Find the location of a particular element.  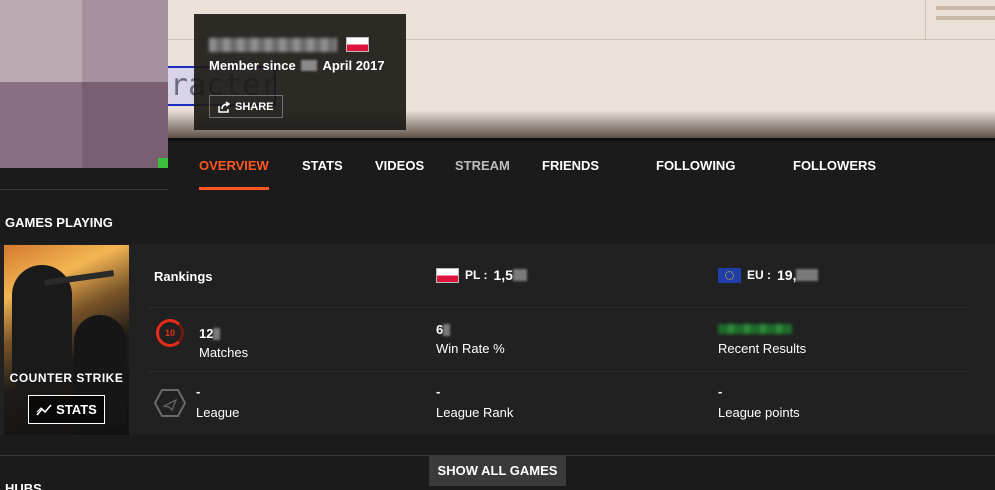

pl-ranking: PL : 1,5 is located at coordinates (481, 275).